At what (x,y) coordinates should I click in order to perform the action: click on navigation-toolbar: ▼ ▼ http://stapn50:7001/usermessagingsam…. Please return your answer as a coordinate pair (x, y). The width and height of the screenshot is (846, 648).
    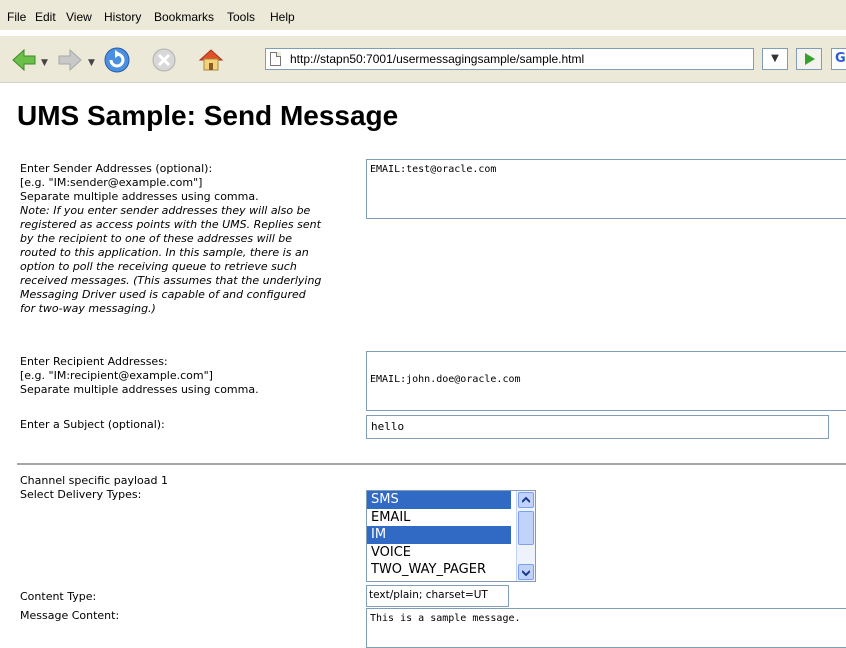
    Looking at the image, I should click on (423, 59).